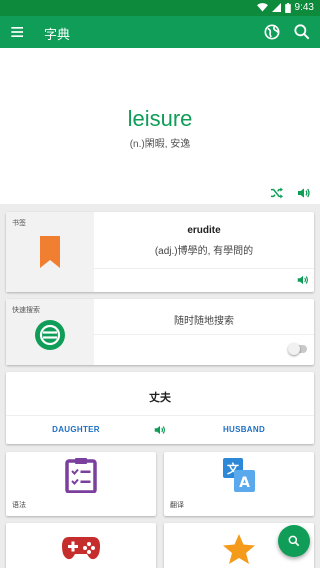 The height and width of the screenshot is (568, 320). What do you see at coordinates (19, 505) in the screenshot?
I see `grammar-label: 语法` at bounding box center [19, 505].